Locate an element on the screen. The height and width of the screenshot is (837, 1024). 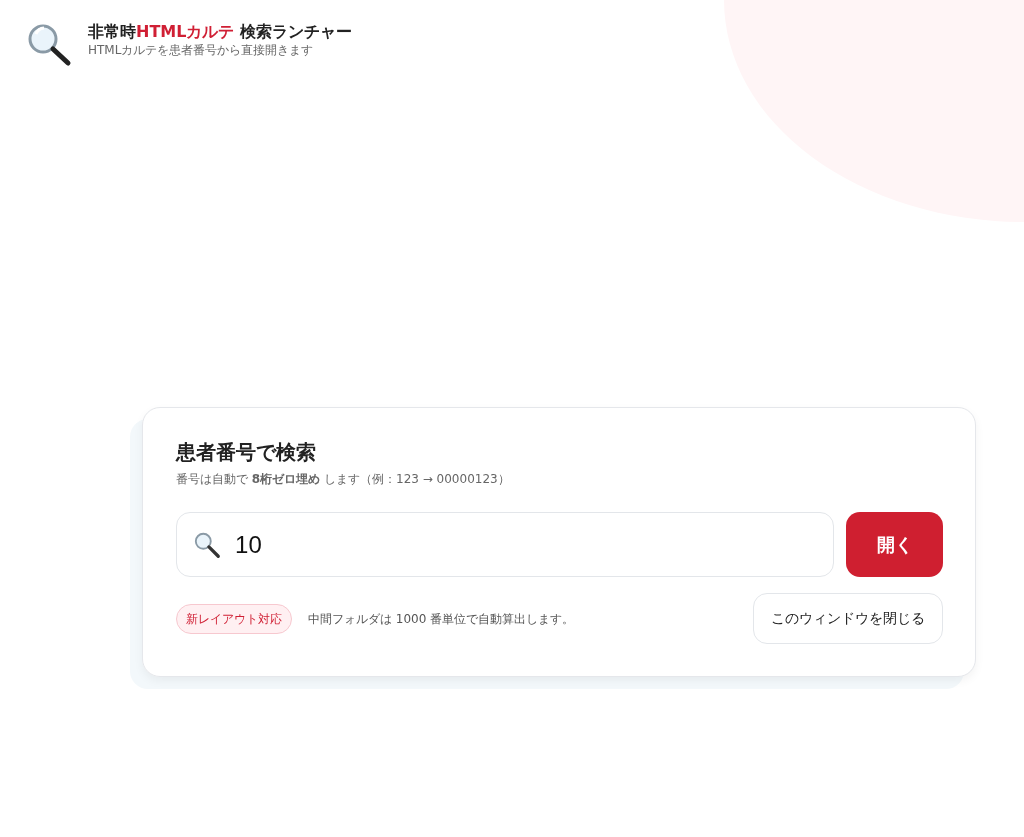
open-button: 開く is located at coordinates (894, 544).